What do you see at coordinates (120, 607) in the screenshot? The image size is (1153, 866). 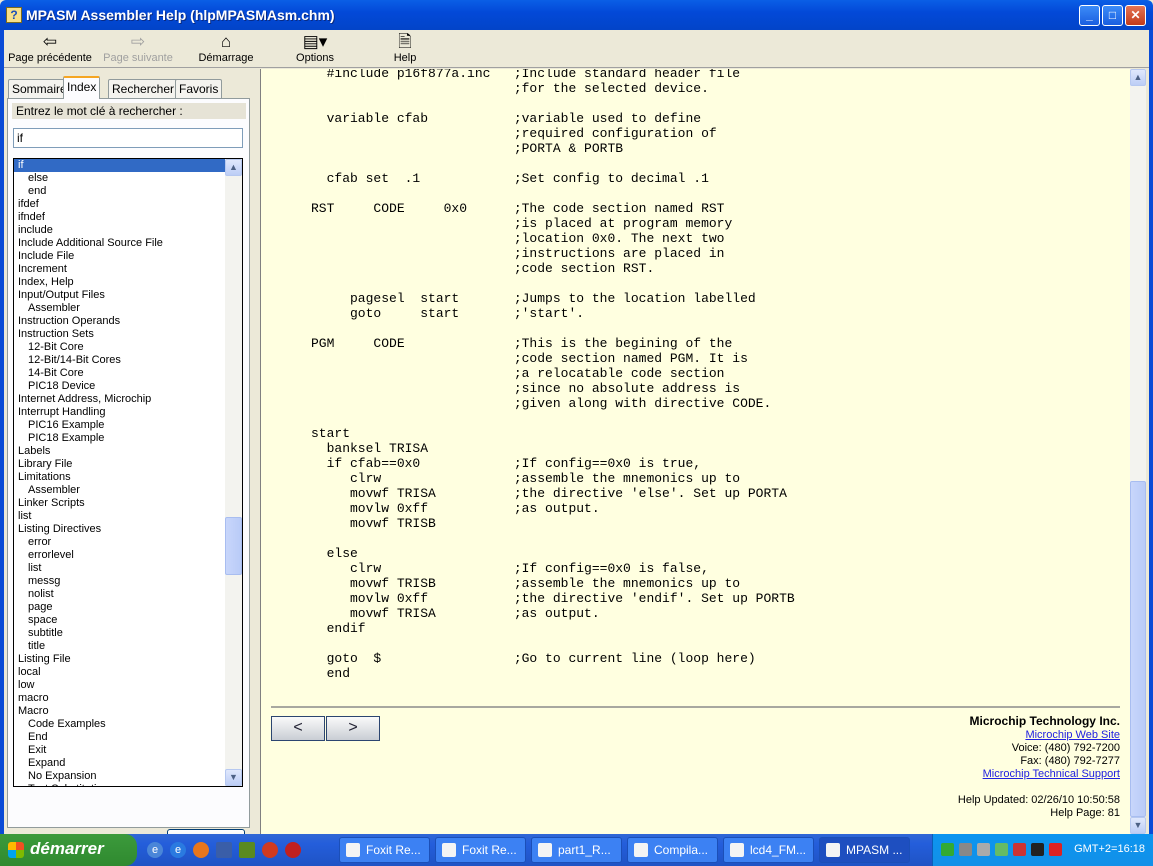 I see `index-item: page` at bounding box center [120, 607].